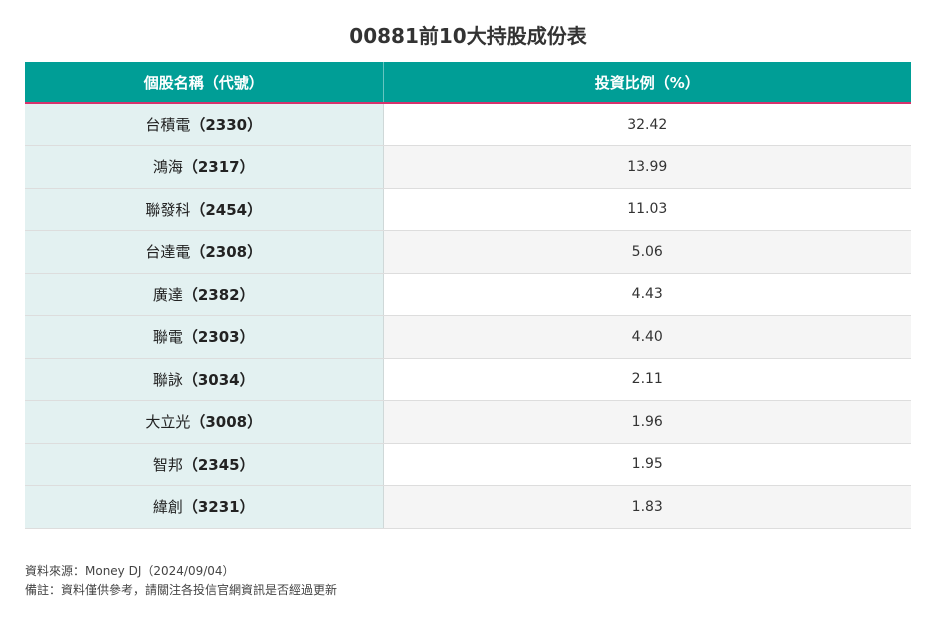 The width and height of the screenshot is (936, 620). Describe the element at coordinates (647, 209) in the screenshot. I see `investment-ratio-cell: 11.03` at that location.